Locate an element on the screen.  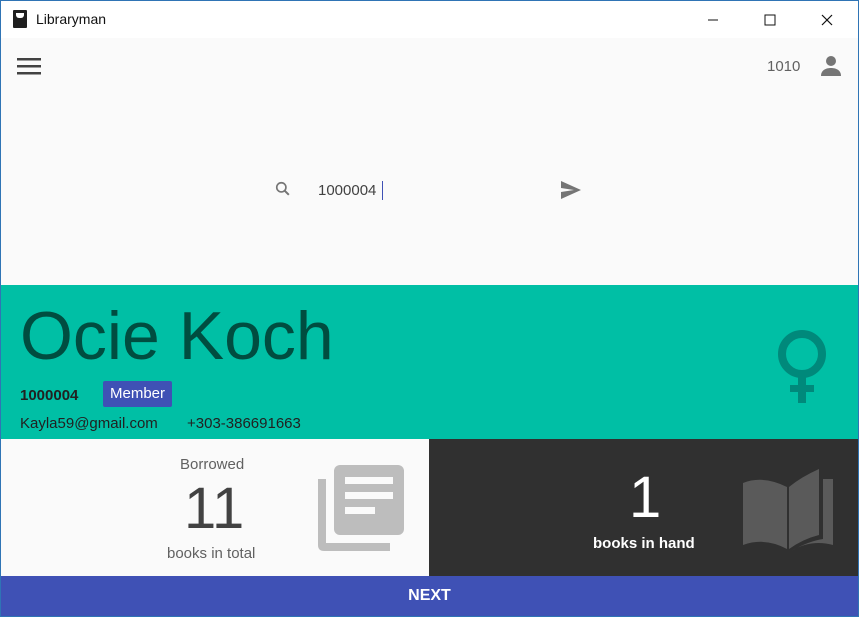
send-icon is located at coordinates (571, 190).